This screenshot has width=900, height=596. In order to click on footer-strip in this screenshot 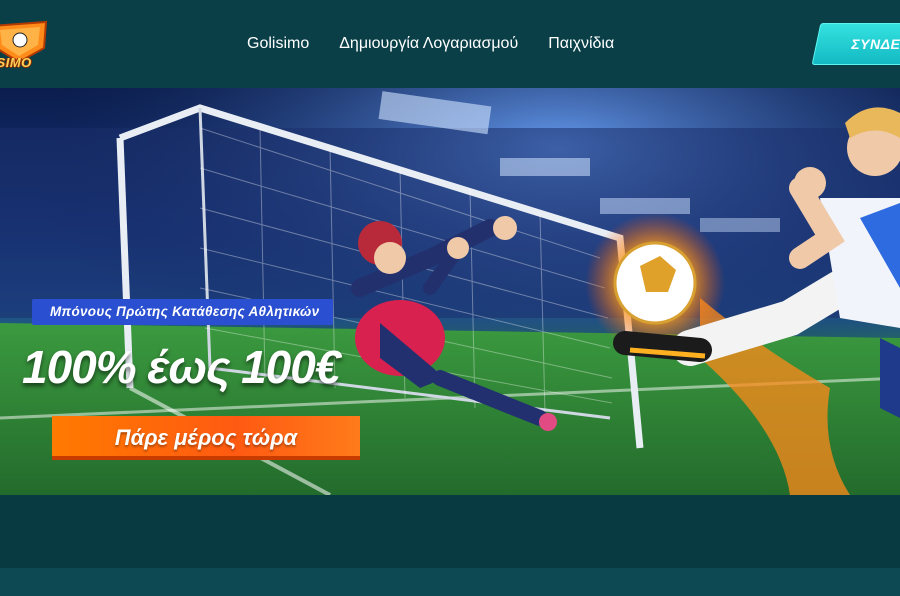, I will do `click(450, 582)`.